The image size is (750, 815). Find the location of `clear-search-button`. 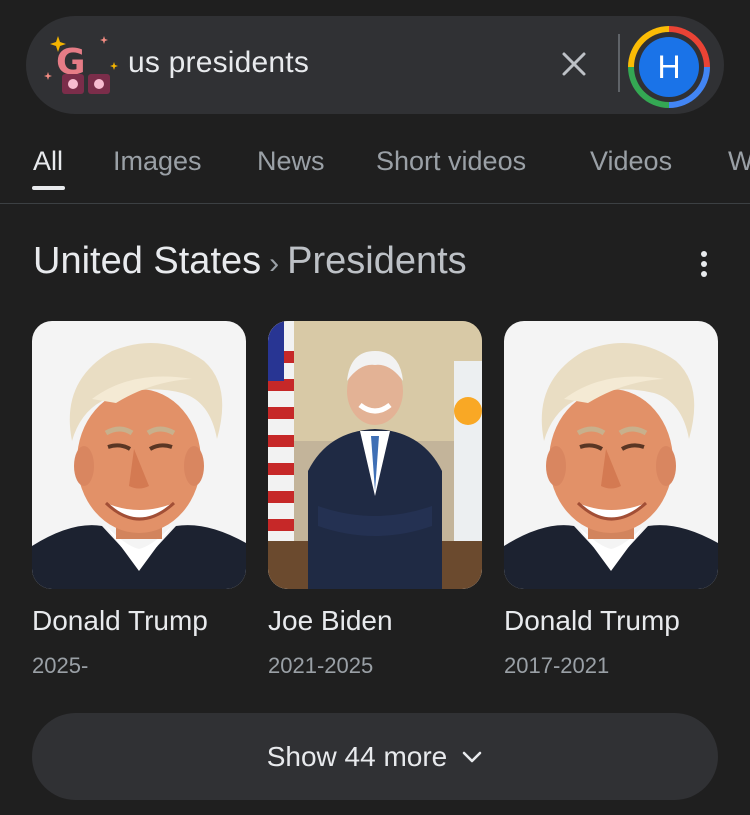

clear-search-button is located at coordinates (574, 64).